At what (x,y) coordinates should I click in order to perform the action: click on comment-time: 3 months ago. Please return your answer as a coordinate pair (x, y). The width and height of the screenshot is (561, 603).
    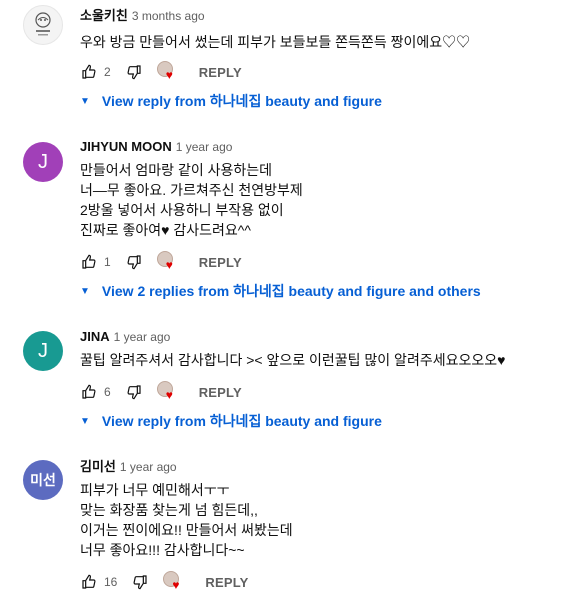
    Looking at the image, I should click on (168, 16).